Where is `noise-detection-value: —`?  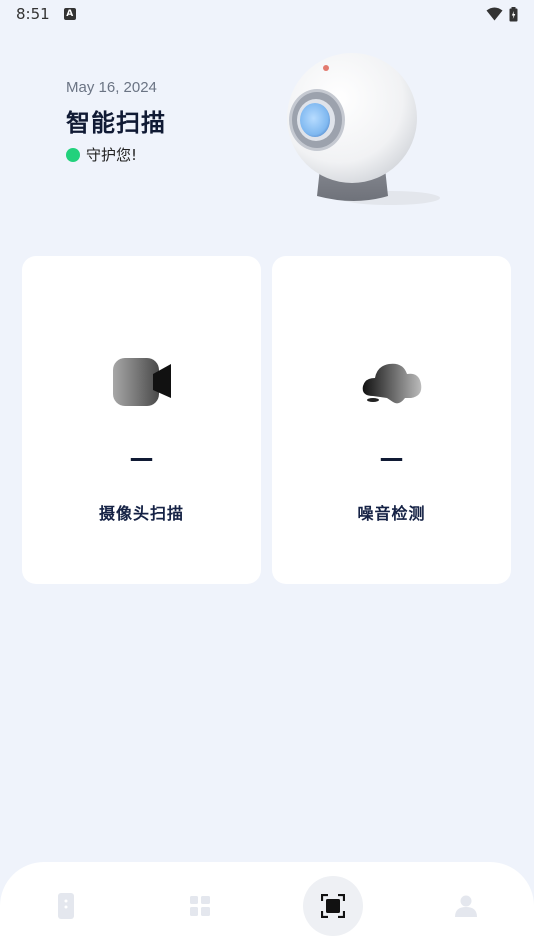
noise-detection-value: — is located at coordinates (391, 458).